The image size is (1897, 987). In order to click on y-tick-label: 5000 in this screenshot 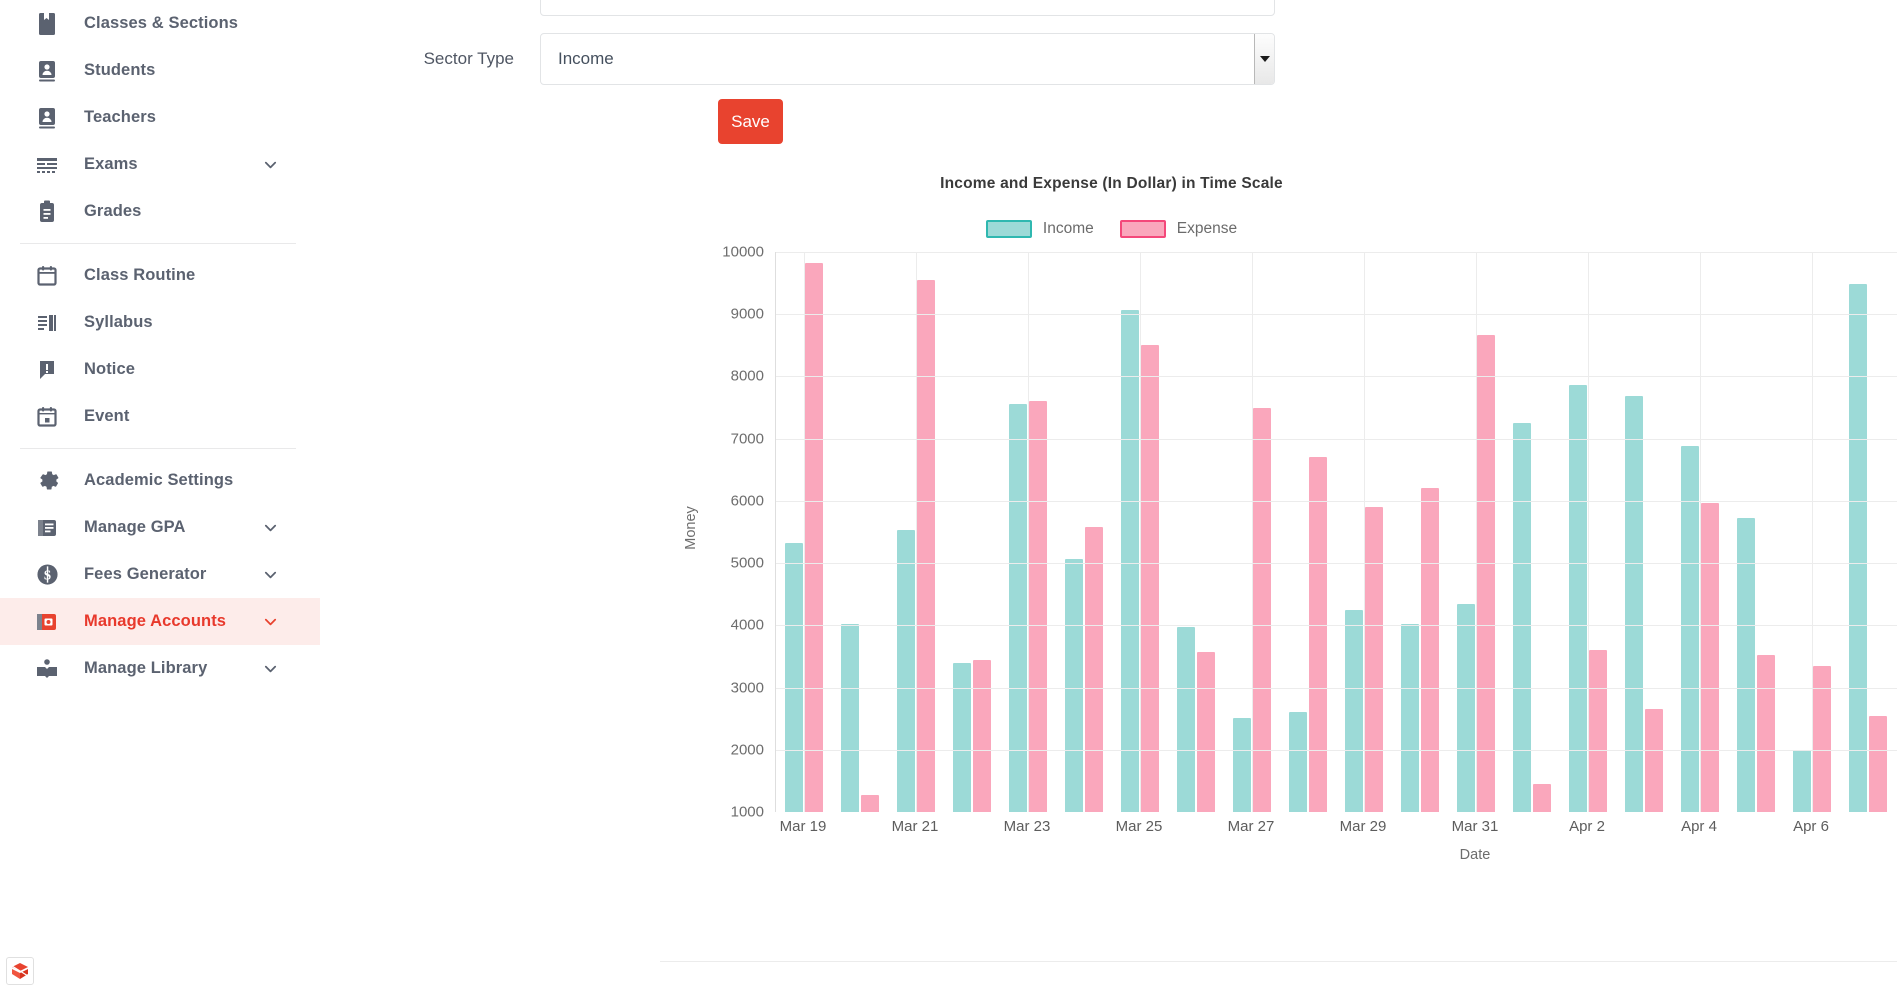, I will do `click(747, 563)`.